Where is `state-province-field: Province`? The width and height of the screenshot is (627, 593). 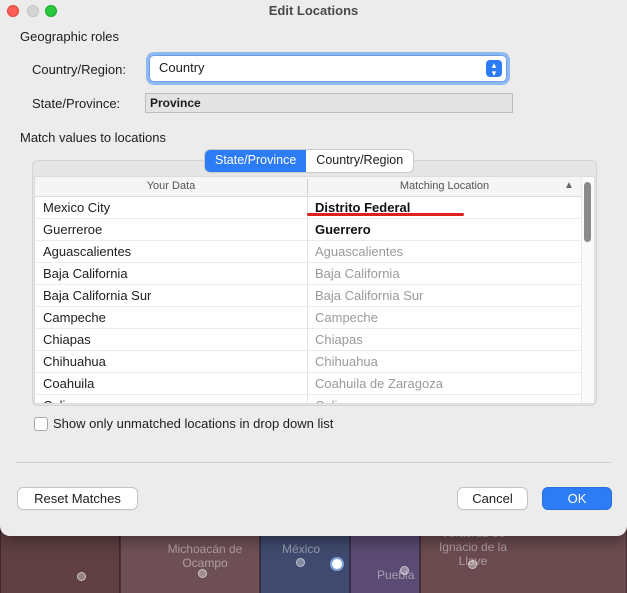 state-province-field: Province is located at coordinates (329, 103).